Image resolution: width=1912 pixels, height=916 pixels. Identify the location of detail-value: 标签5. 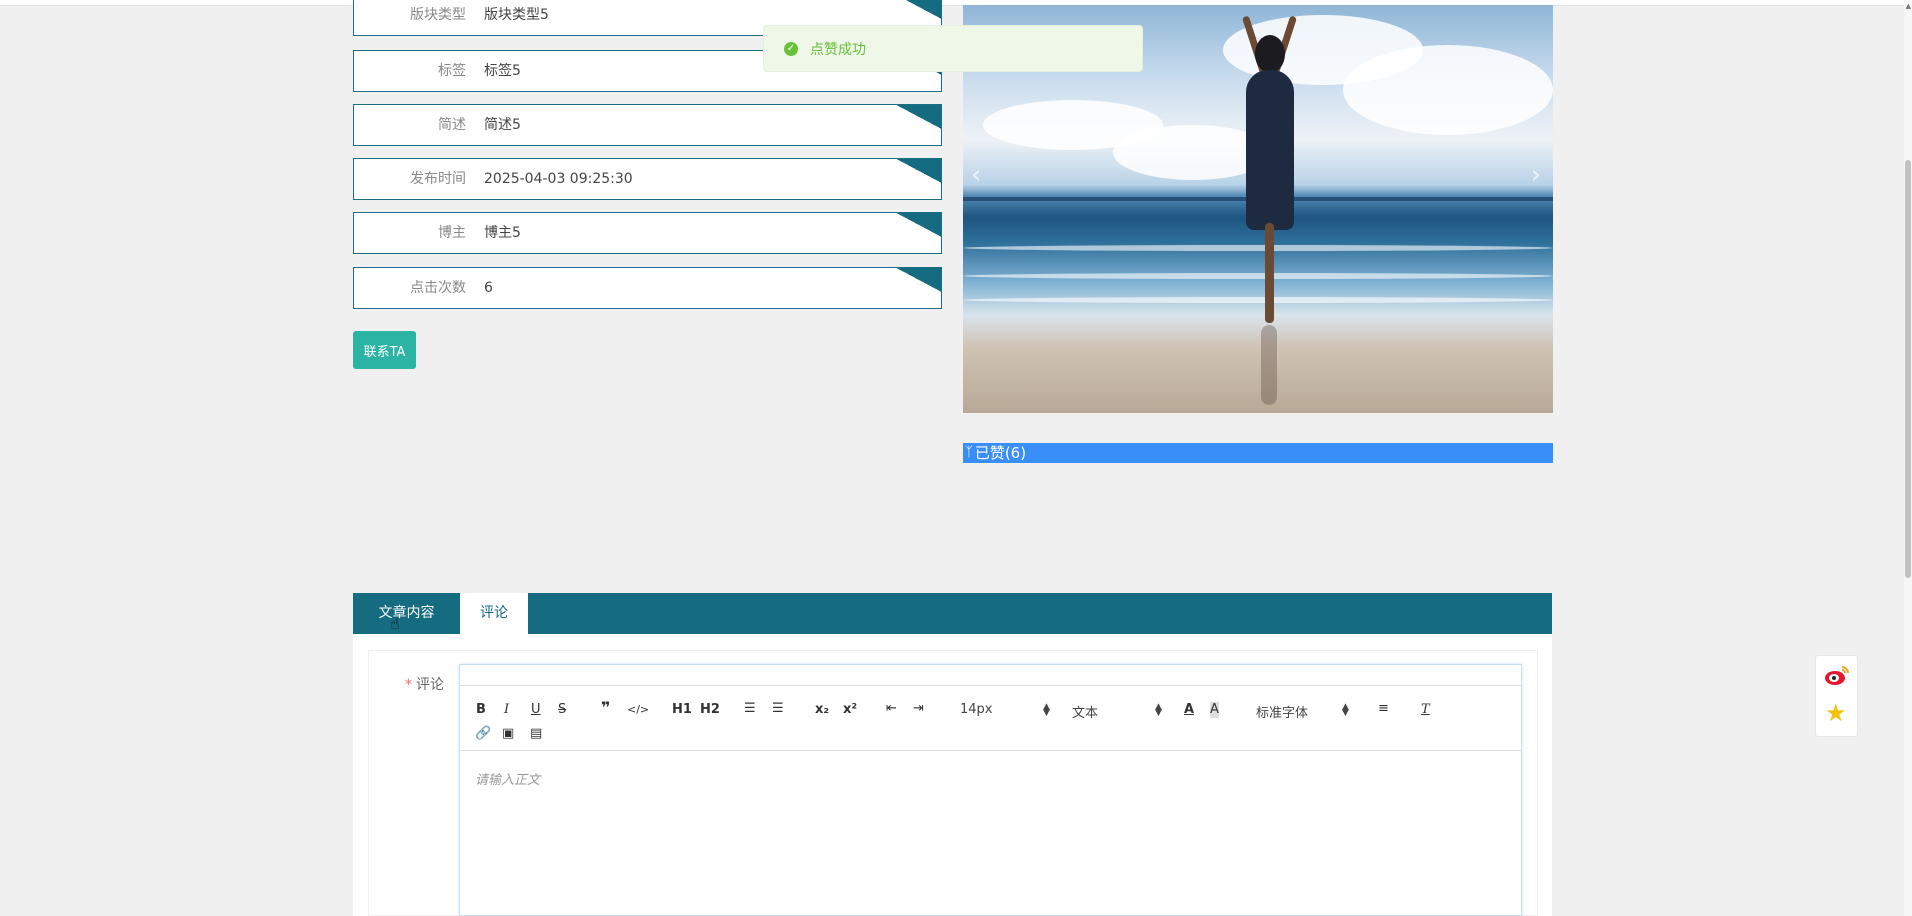
(502, 71).